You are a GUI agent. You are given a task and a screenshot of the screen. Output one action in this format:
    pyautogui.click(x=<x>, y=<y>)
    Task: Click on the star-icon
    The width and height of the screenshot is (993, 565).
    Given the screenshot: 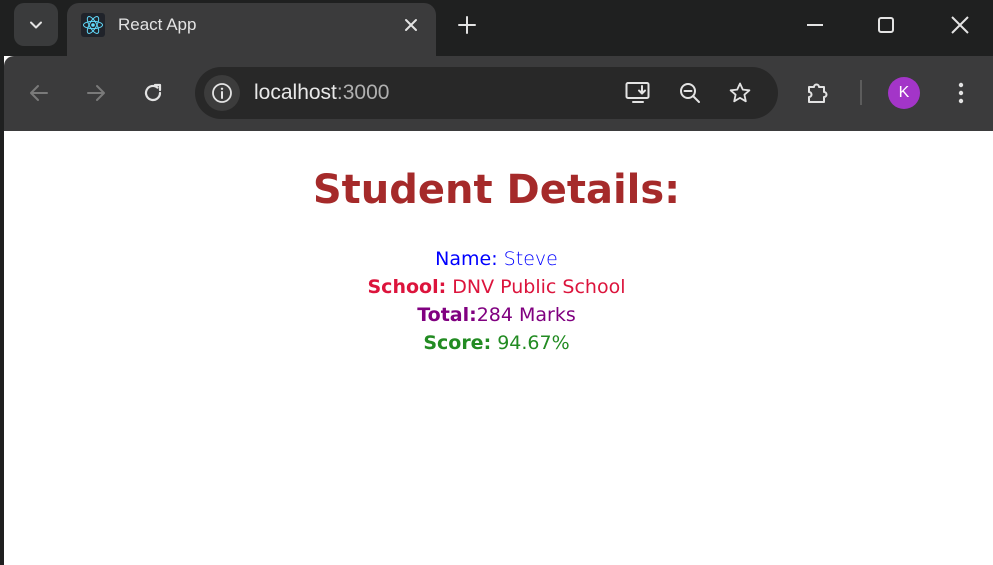 What is the action you would take?
    pyautogui.click(x=740, y=92)
    